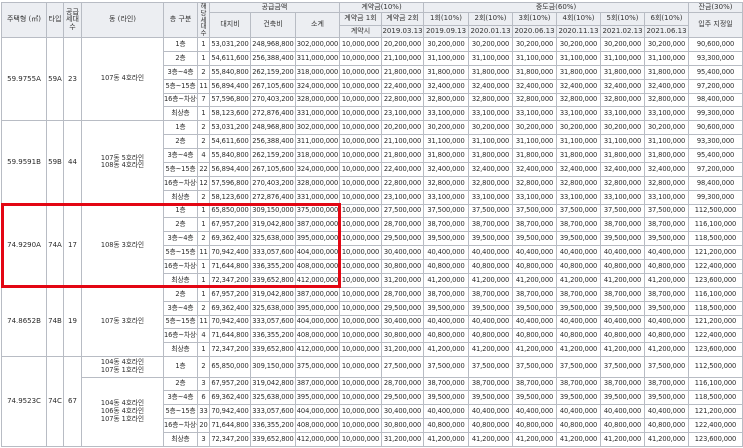  I want to click on mid6-cell: 41,200,000, so click(666, 440).